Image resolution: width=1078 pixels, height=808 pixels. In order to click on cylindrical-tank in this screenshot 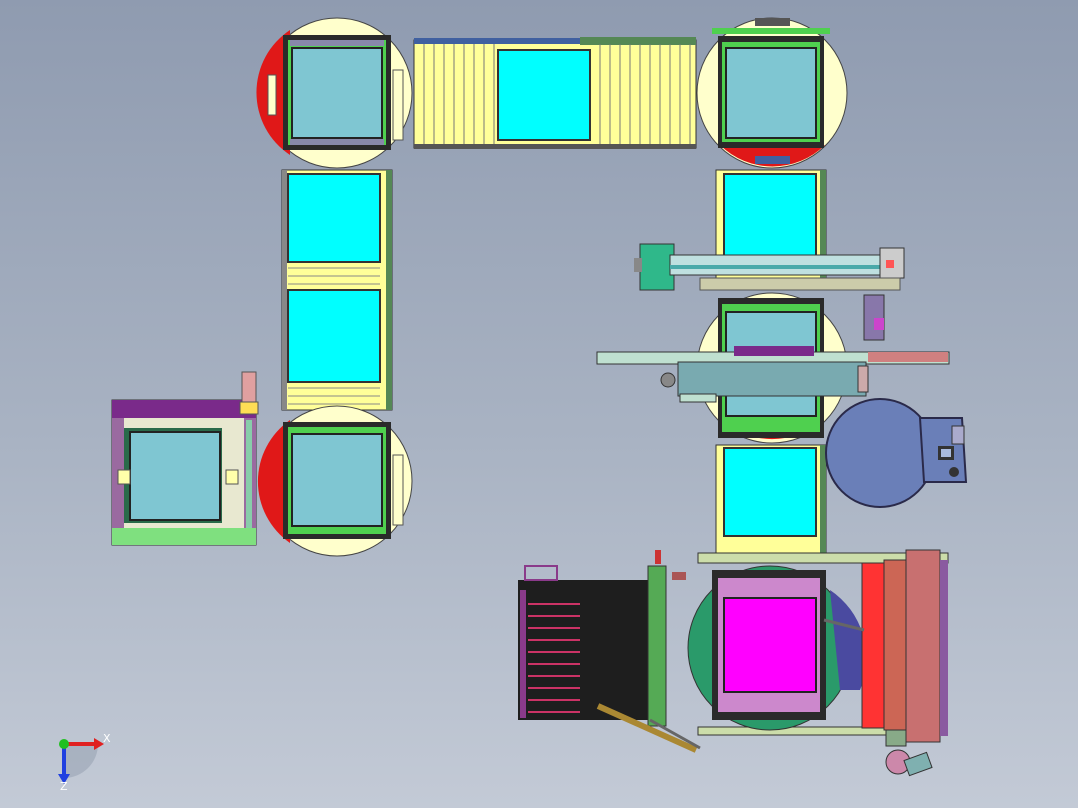, I will do `click(896, 453)`.